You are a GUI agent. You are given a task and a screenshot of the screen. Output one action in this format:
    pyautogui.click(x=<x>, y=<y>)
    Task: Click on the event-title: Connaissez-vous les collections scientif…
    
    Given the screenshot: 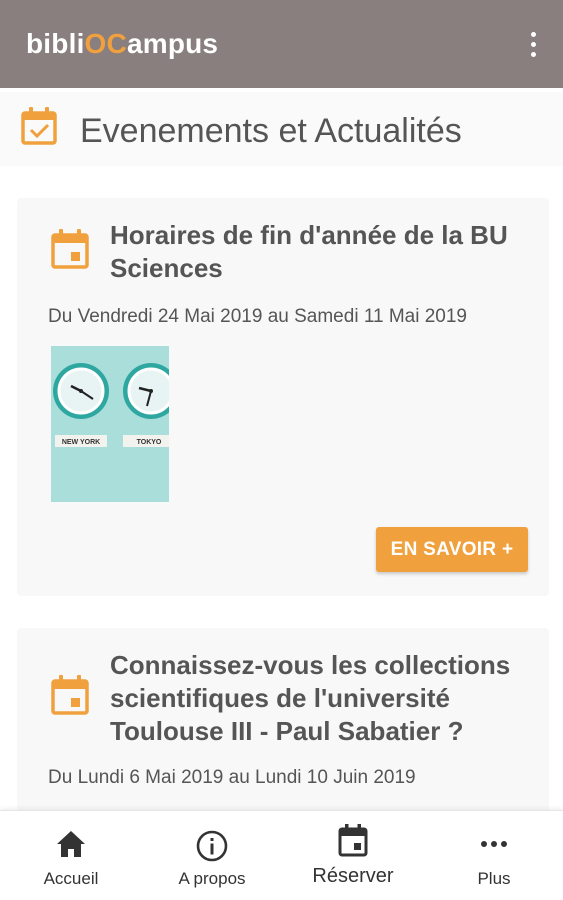 What is the action you would take?
    pyautogui.click(x=322, y=698)
    